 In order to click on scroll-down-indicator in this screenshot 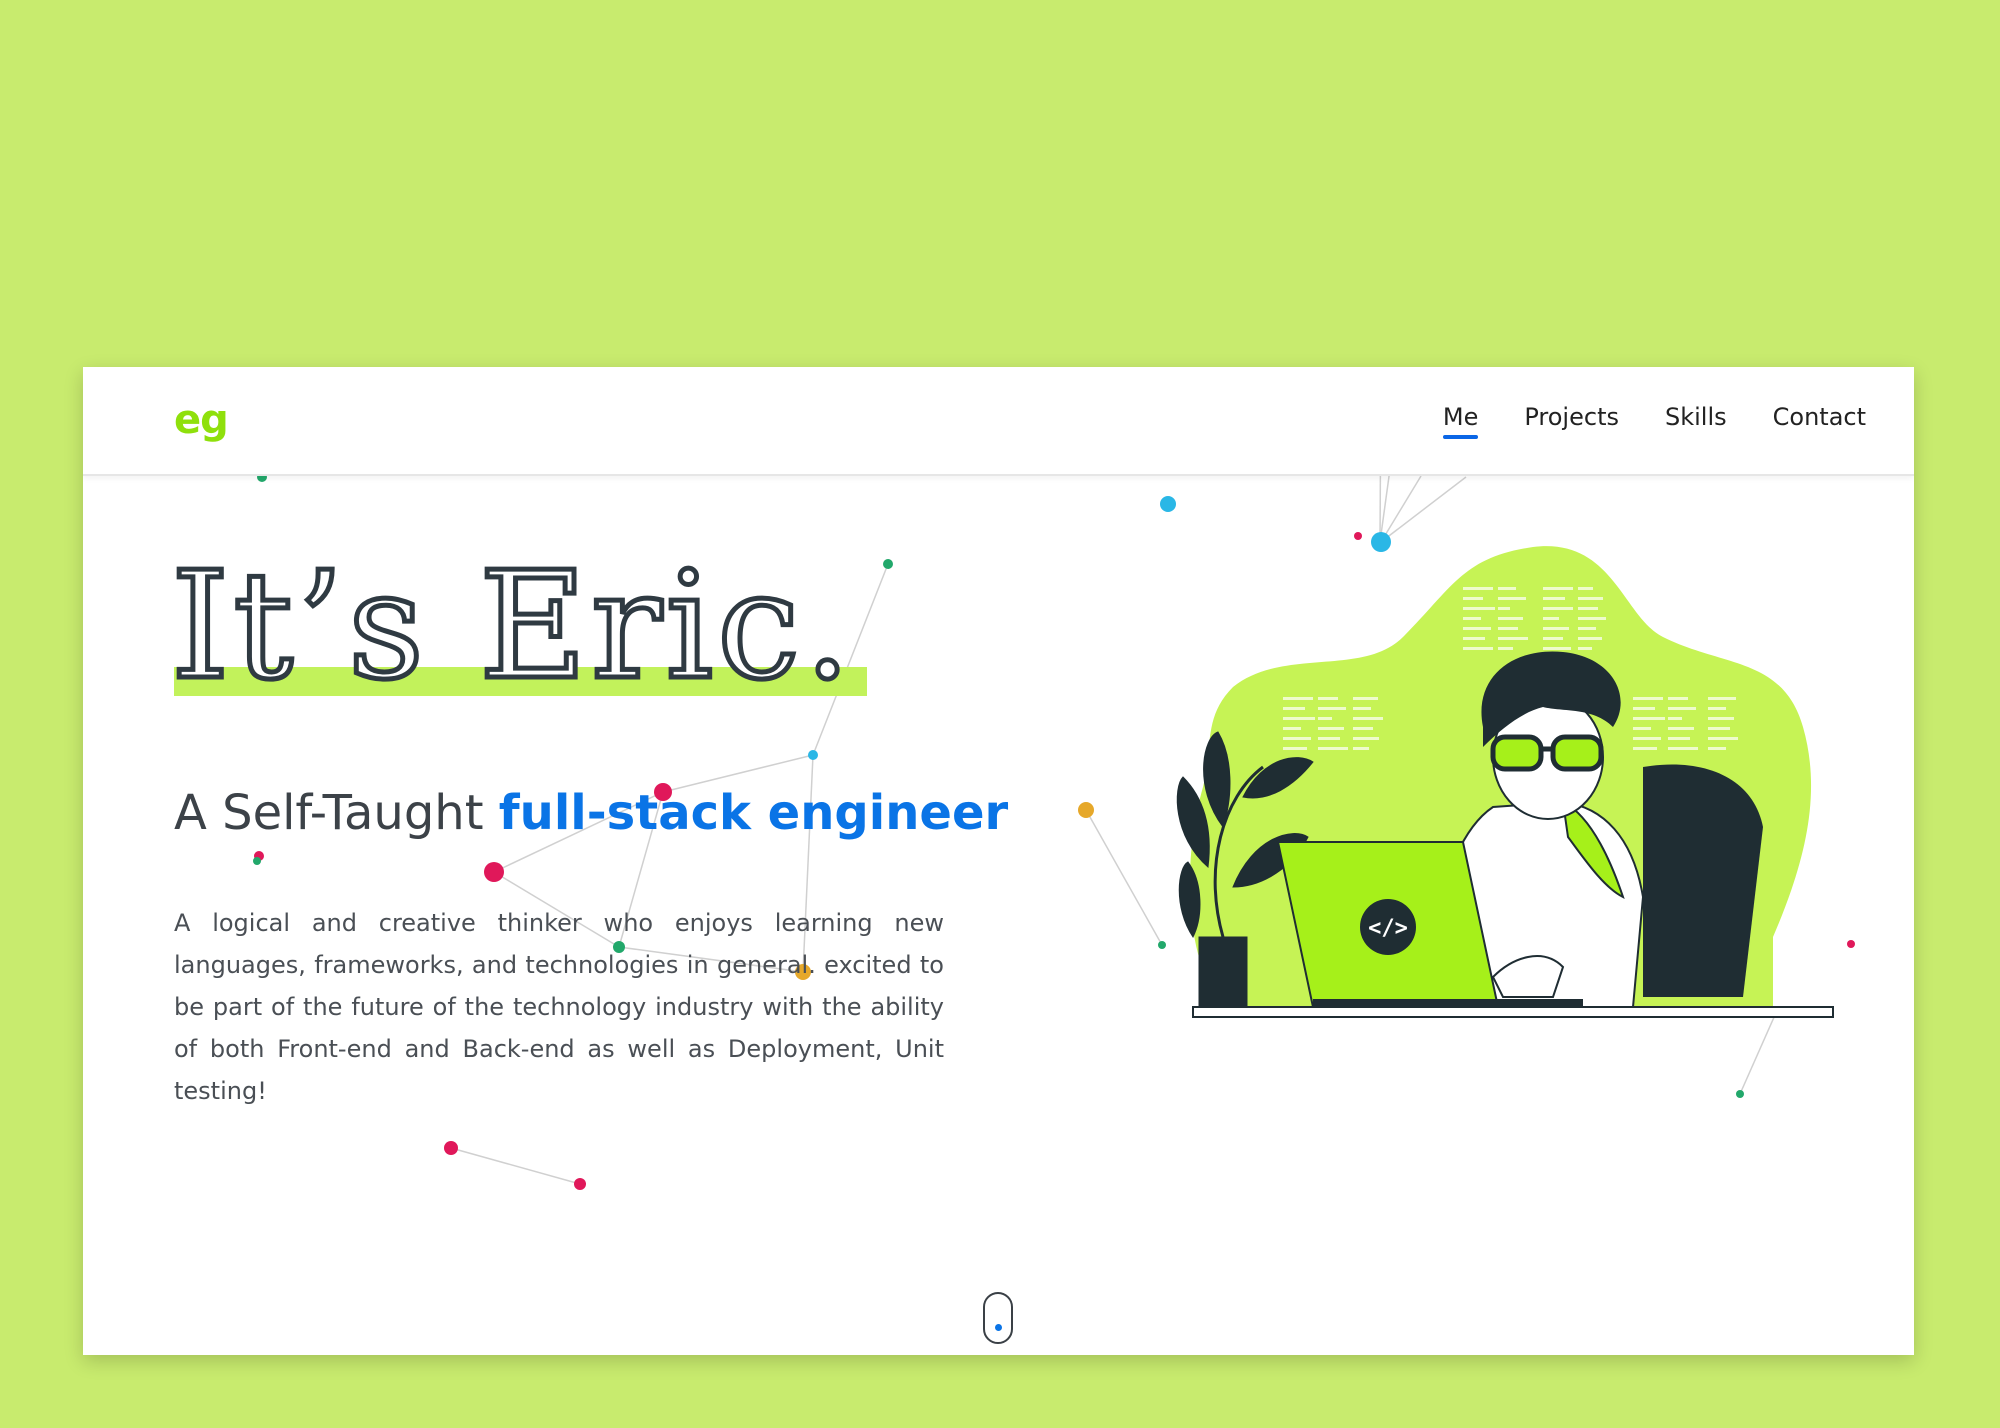, I will do `click(998, 1318)`.